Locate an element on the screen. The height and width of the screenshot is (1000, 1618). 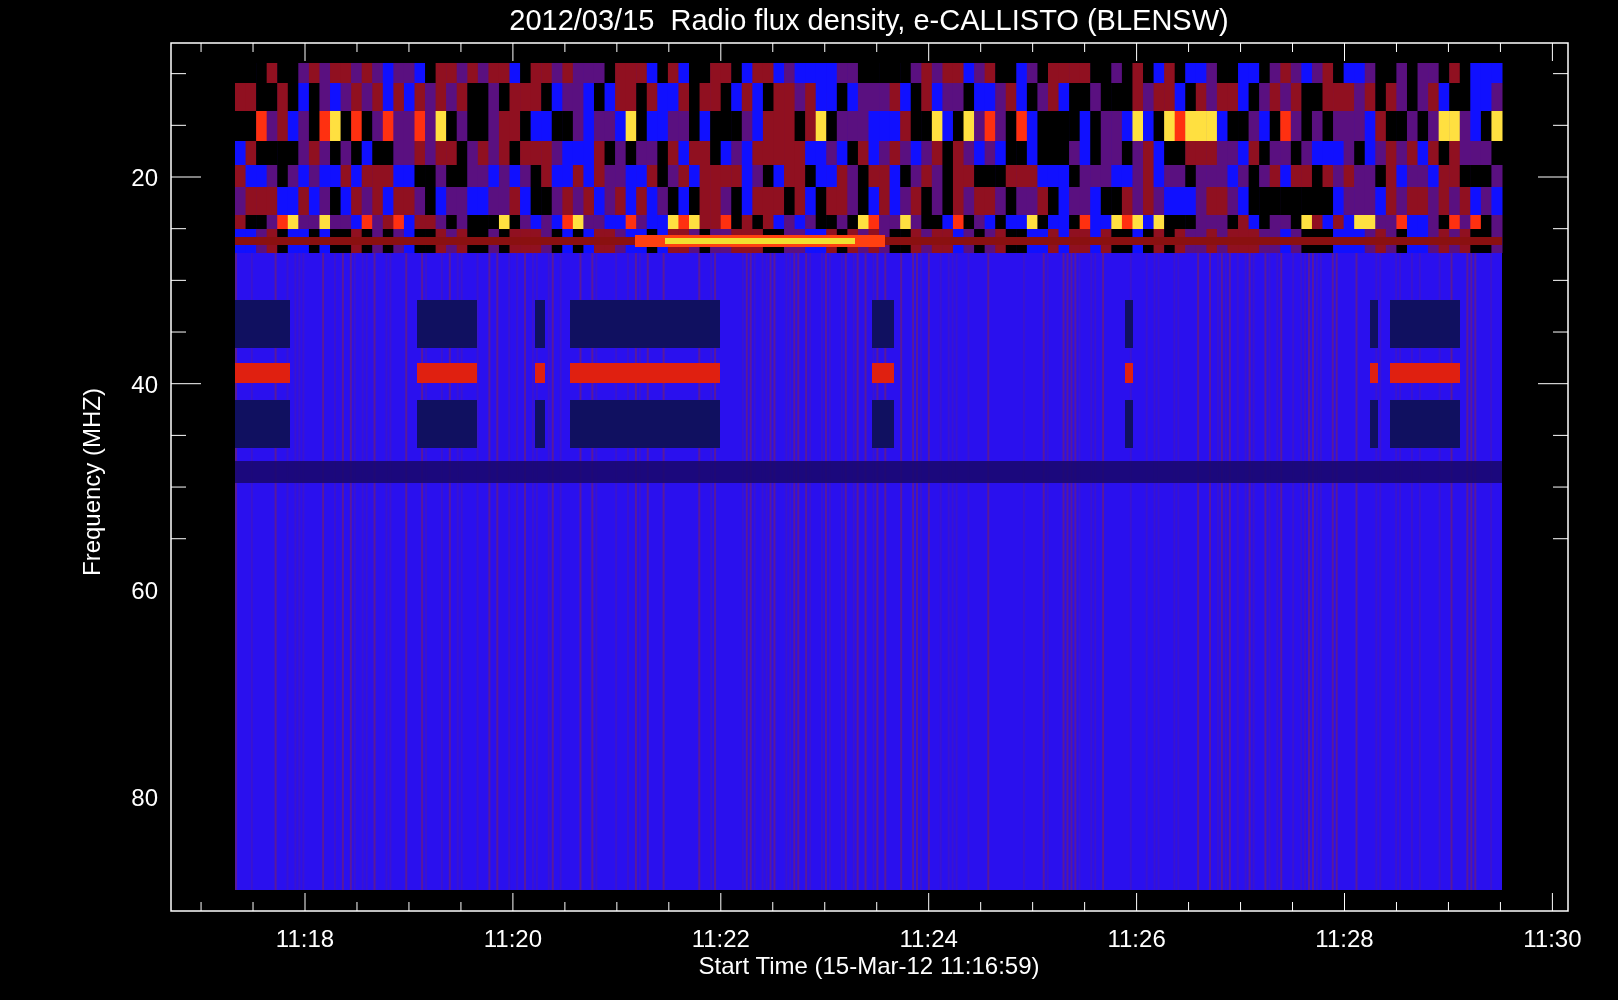
y-tick-label: 80 is located at coordinates (144, 798).